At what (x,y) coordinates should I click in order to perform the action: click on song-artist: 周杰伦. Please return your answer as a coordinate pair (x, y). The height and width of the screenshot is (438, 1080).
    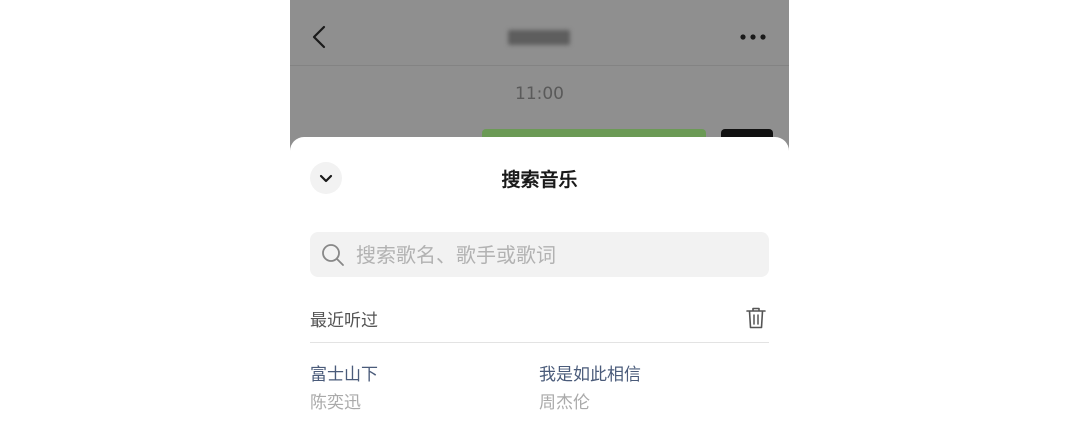
    Looking at the image, I should click on (564, 403).